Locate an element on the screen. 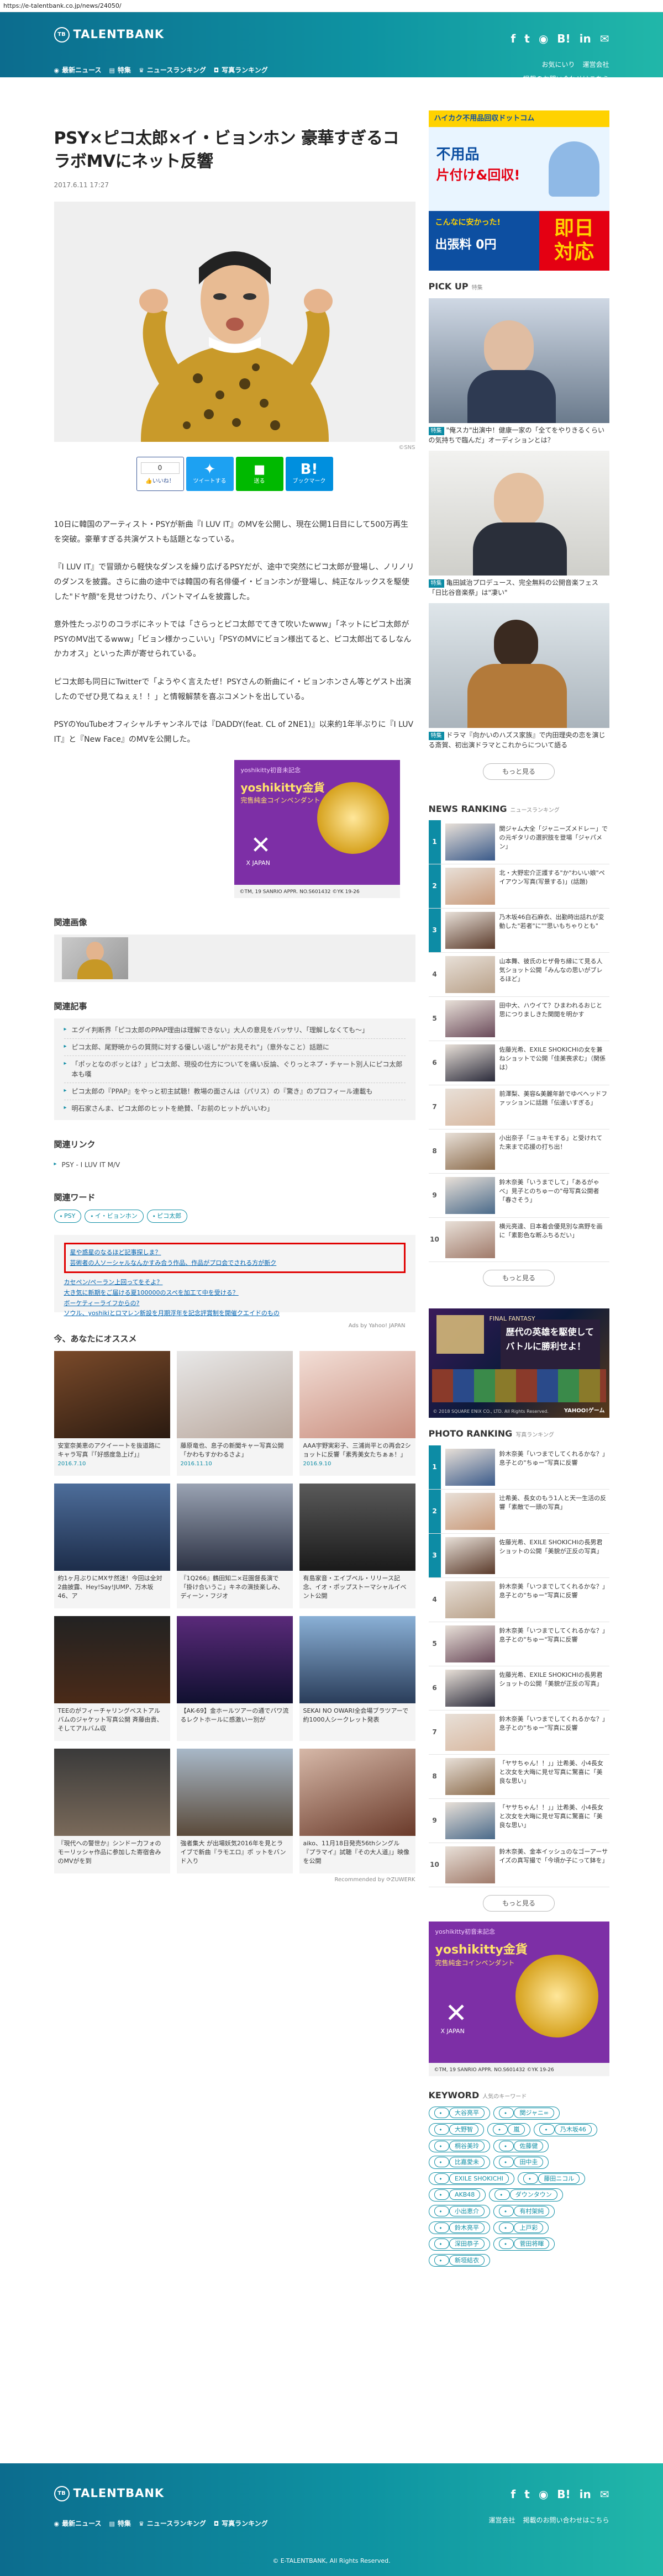 This screenshot has height=2576, width=663. recommend-card: 強者集大 が出場妖気2016年を見とライブで新曲『ラモエロ』ポ ットをバンド入り is located at coordinates (234, 1810).